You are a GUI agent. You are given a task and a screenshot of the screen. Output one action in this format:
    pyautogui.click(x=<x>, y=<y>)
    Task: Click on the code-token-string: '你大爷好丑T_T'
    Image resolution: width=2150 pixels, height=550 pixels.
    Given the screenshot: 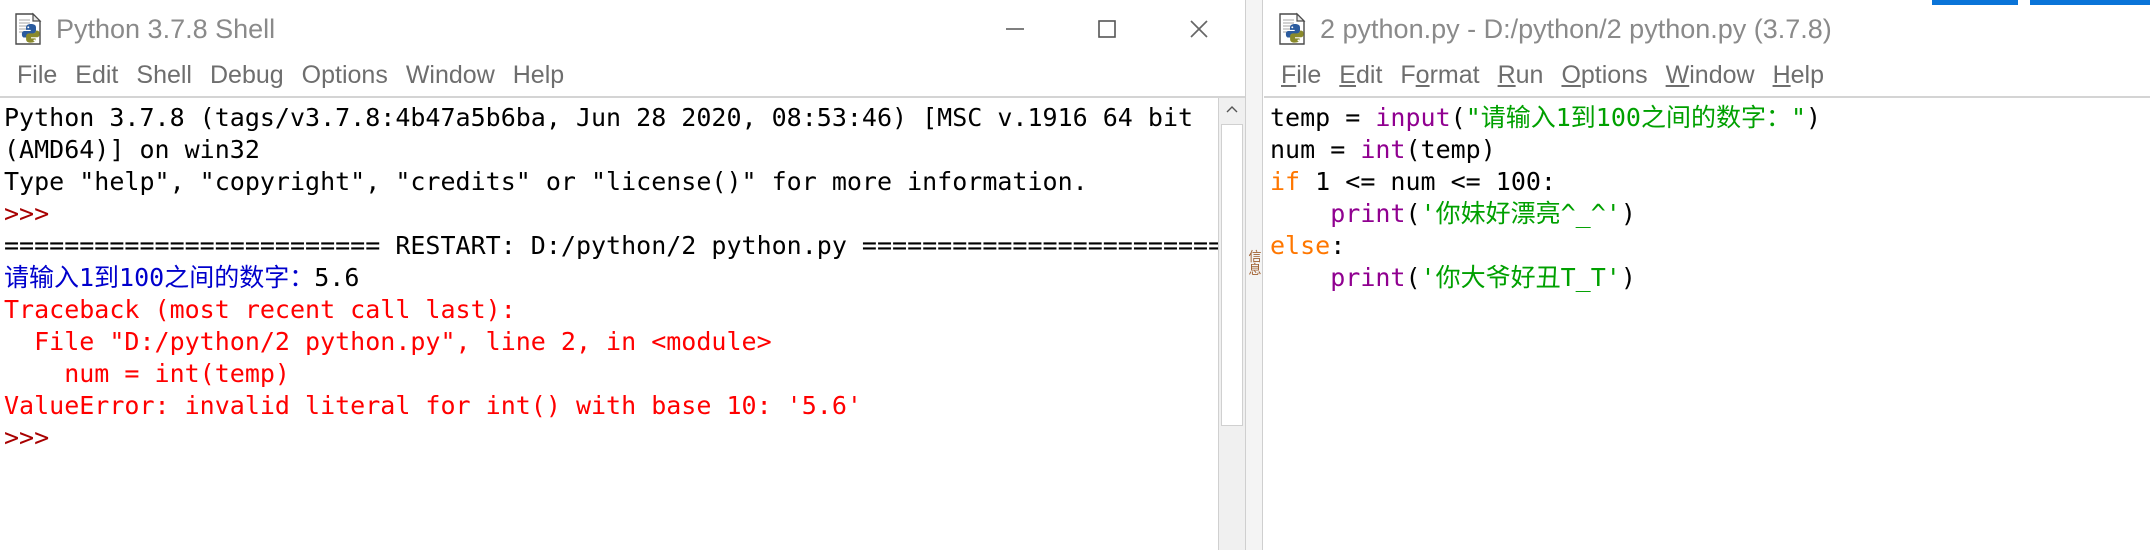 What is the action you would take?
    pyautogui.click(x=1520, y=277)
    